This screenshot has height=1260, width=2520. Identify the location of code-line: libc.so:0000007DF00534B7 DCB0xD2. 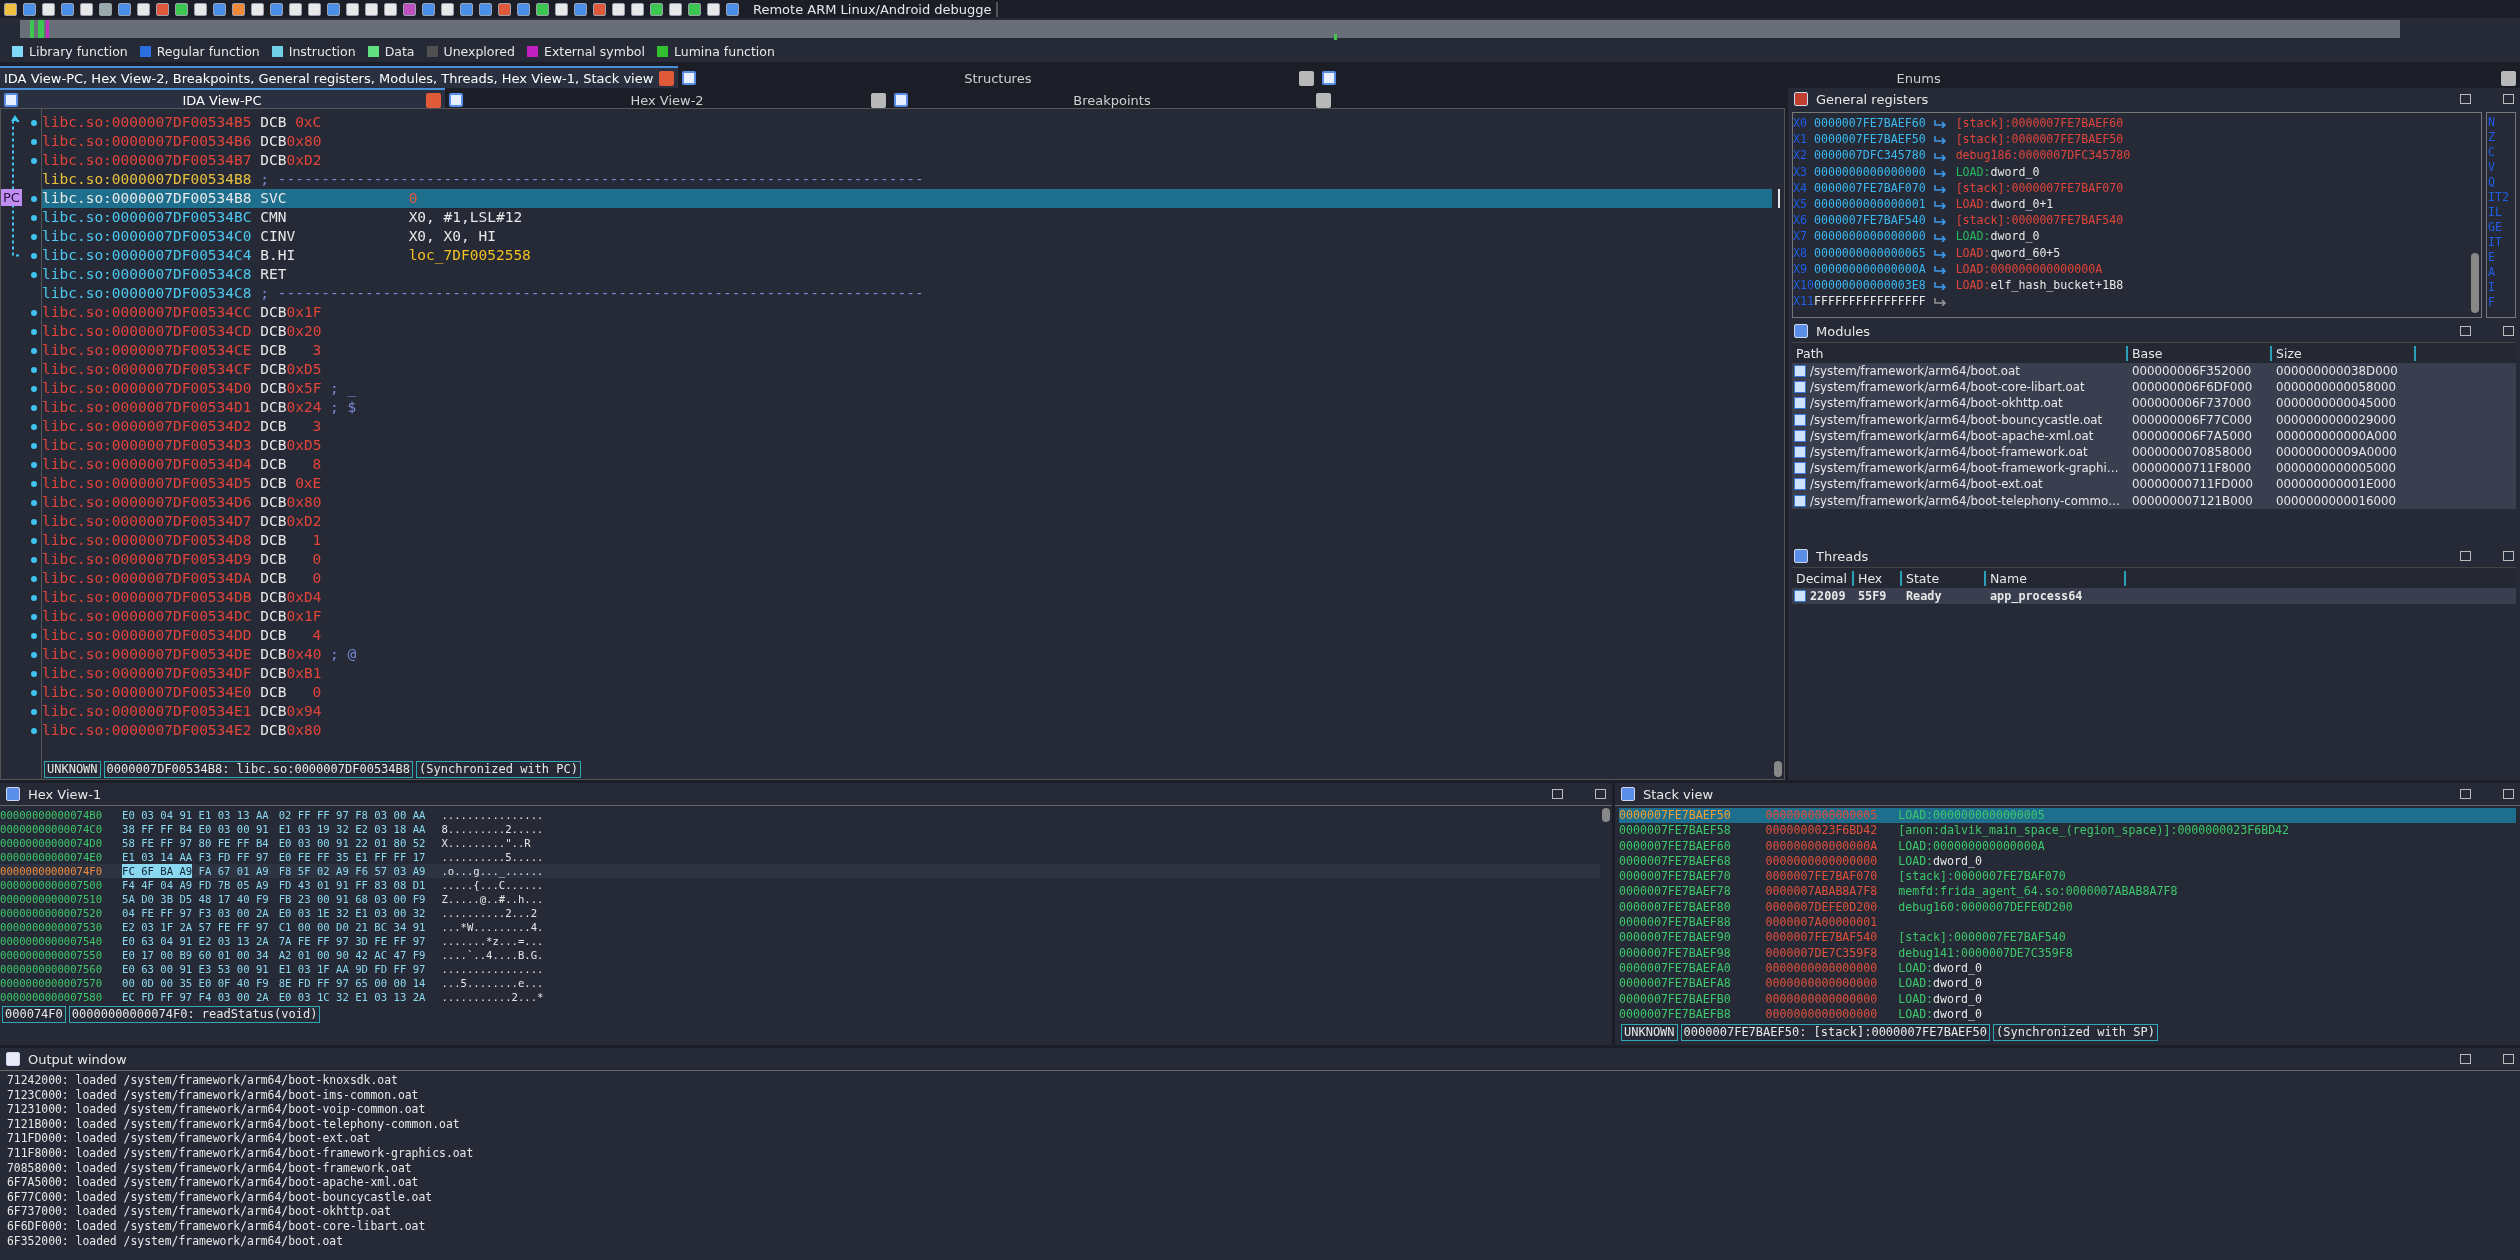
(907, 160).